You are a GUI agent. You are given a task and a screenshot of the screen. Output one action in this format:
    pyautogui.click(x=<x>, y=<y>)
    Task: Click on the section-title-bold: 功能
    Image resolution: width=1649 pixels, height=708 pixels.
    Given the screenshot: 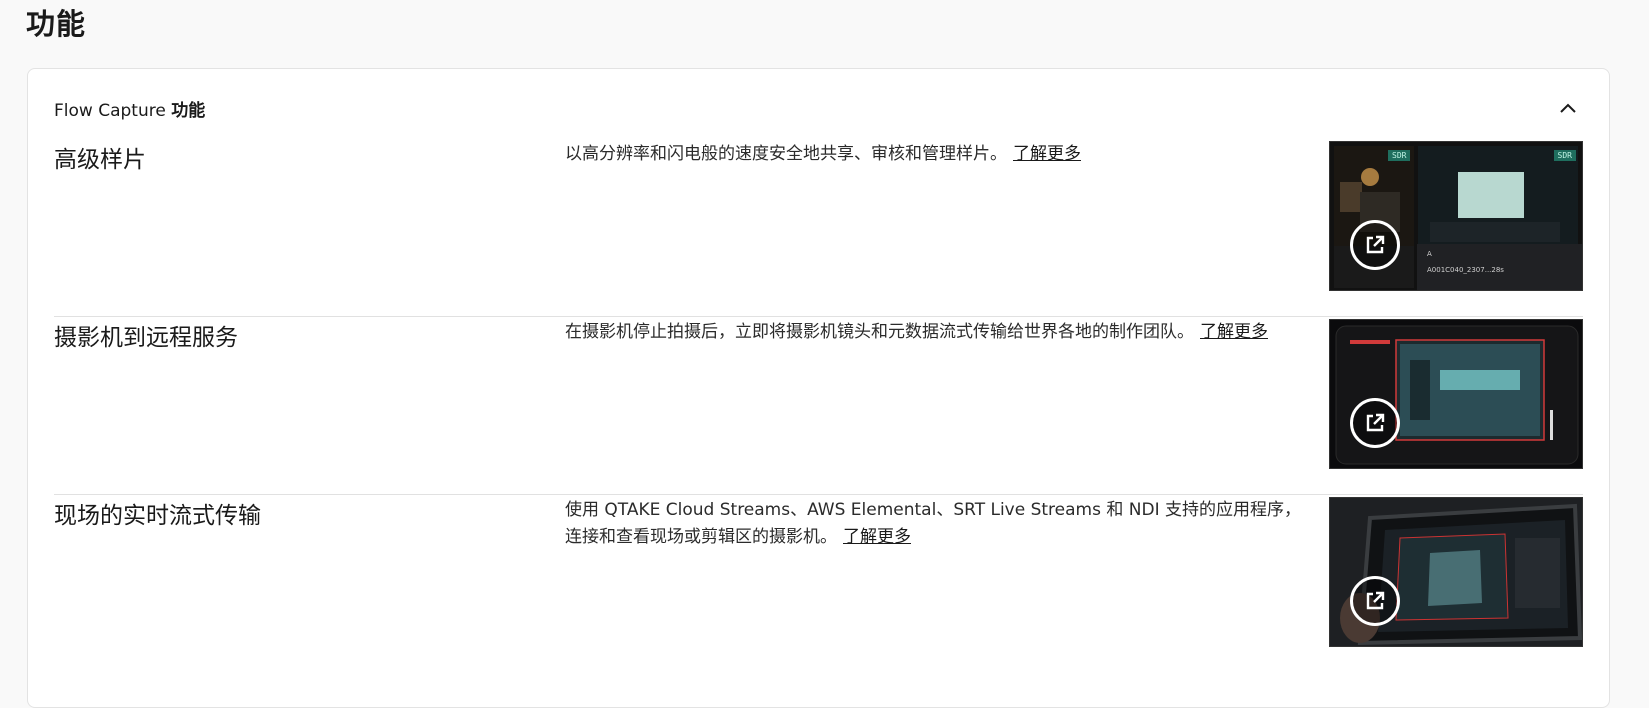 What is the action you would take?
    pyautogui.click(x=188, y=110)
    